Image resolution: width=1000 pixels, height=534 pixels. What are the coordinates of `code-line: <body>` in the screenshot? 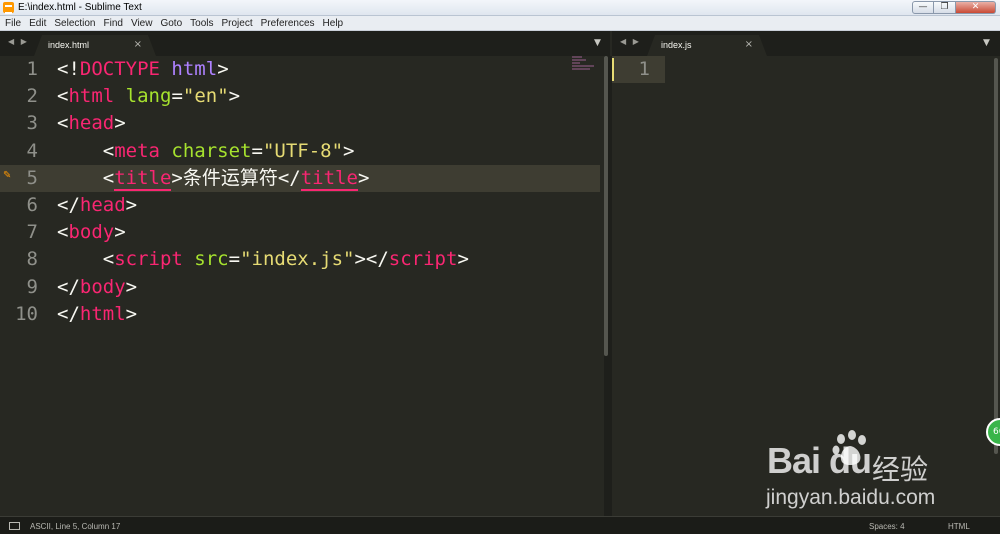 It's located at (263, 232).